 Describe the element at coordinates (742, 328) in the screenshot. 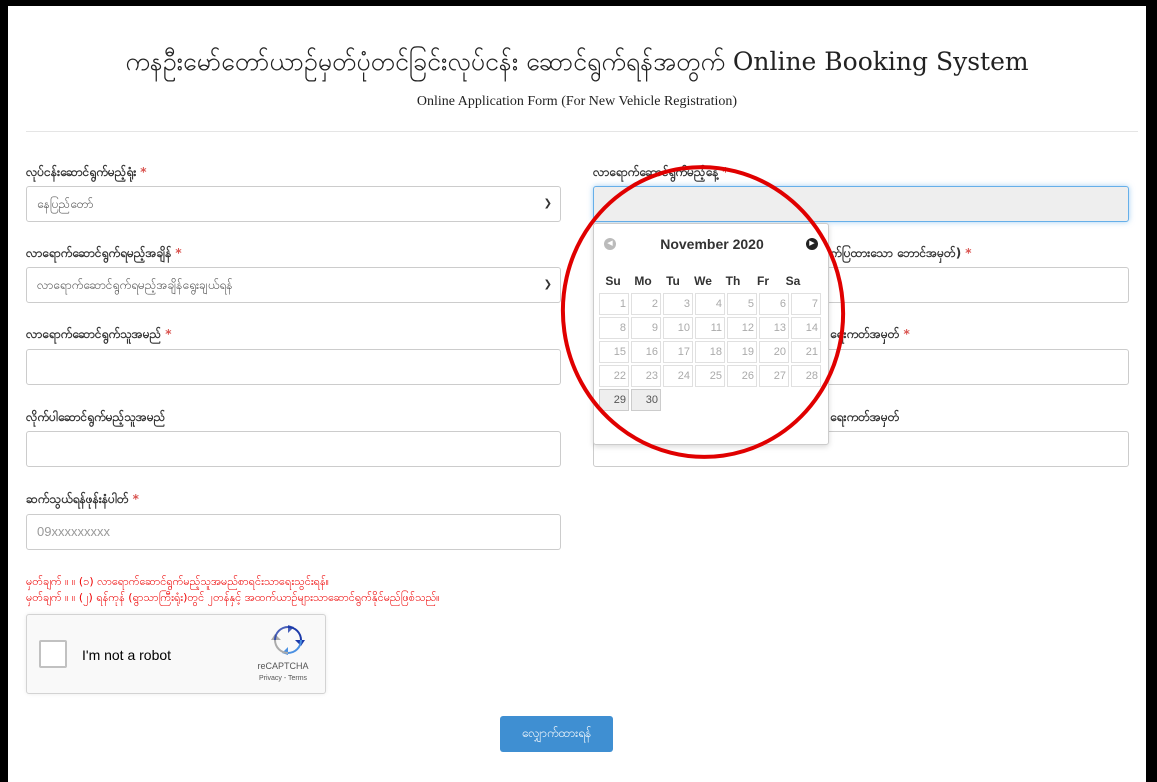

I see `day-cell: 12` at that location.